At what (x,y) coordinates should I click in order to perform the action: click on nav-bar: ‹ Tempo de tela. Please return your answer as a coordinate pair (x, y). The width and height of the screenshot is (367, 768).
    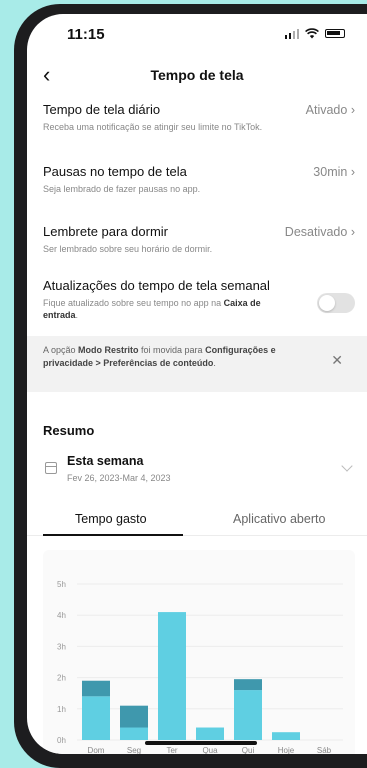
    Looking at the image, I should click on (197, 78).